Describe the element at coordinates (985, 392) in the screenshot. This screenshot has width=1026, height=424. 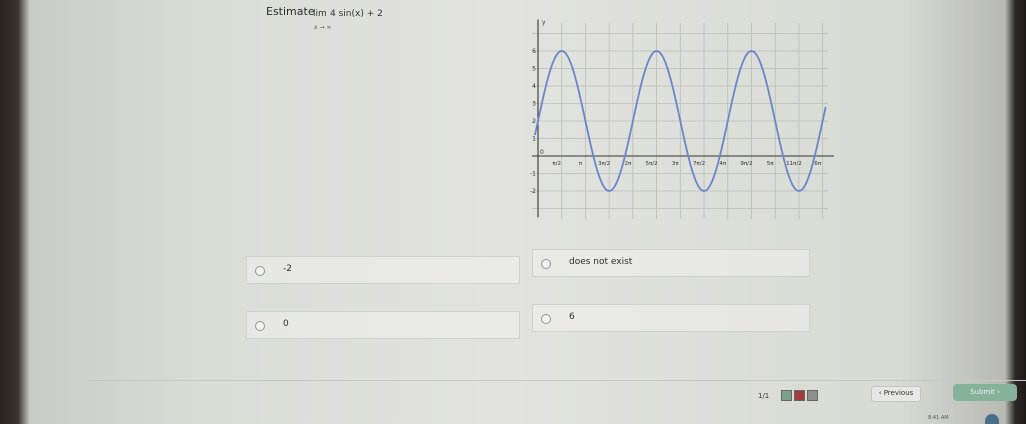
I see `submit-button: Submit ›` at that location.